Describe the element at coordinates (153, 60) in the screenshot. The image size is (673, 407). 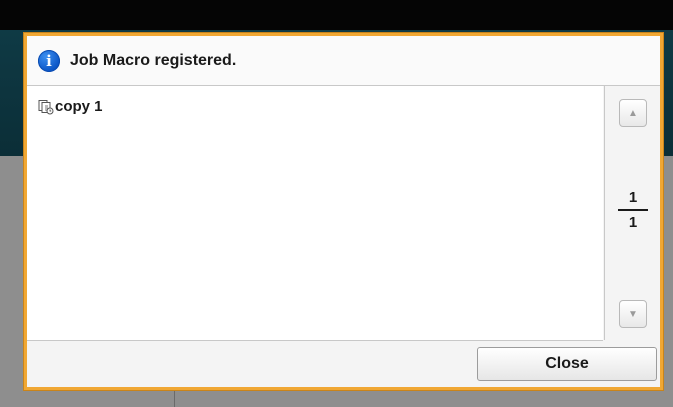
I see `dialog-title: Job Macro registered.` at that location.